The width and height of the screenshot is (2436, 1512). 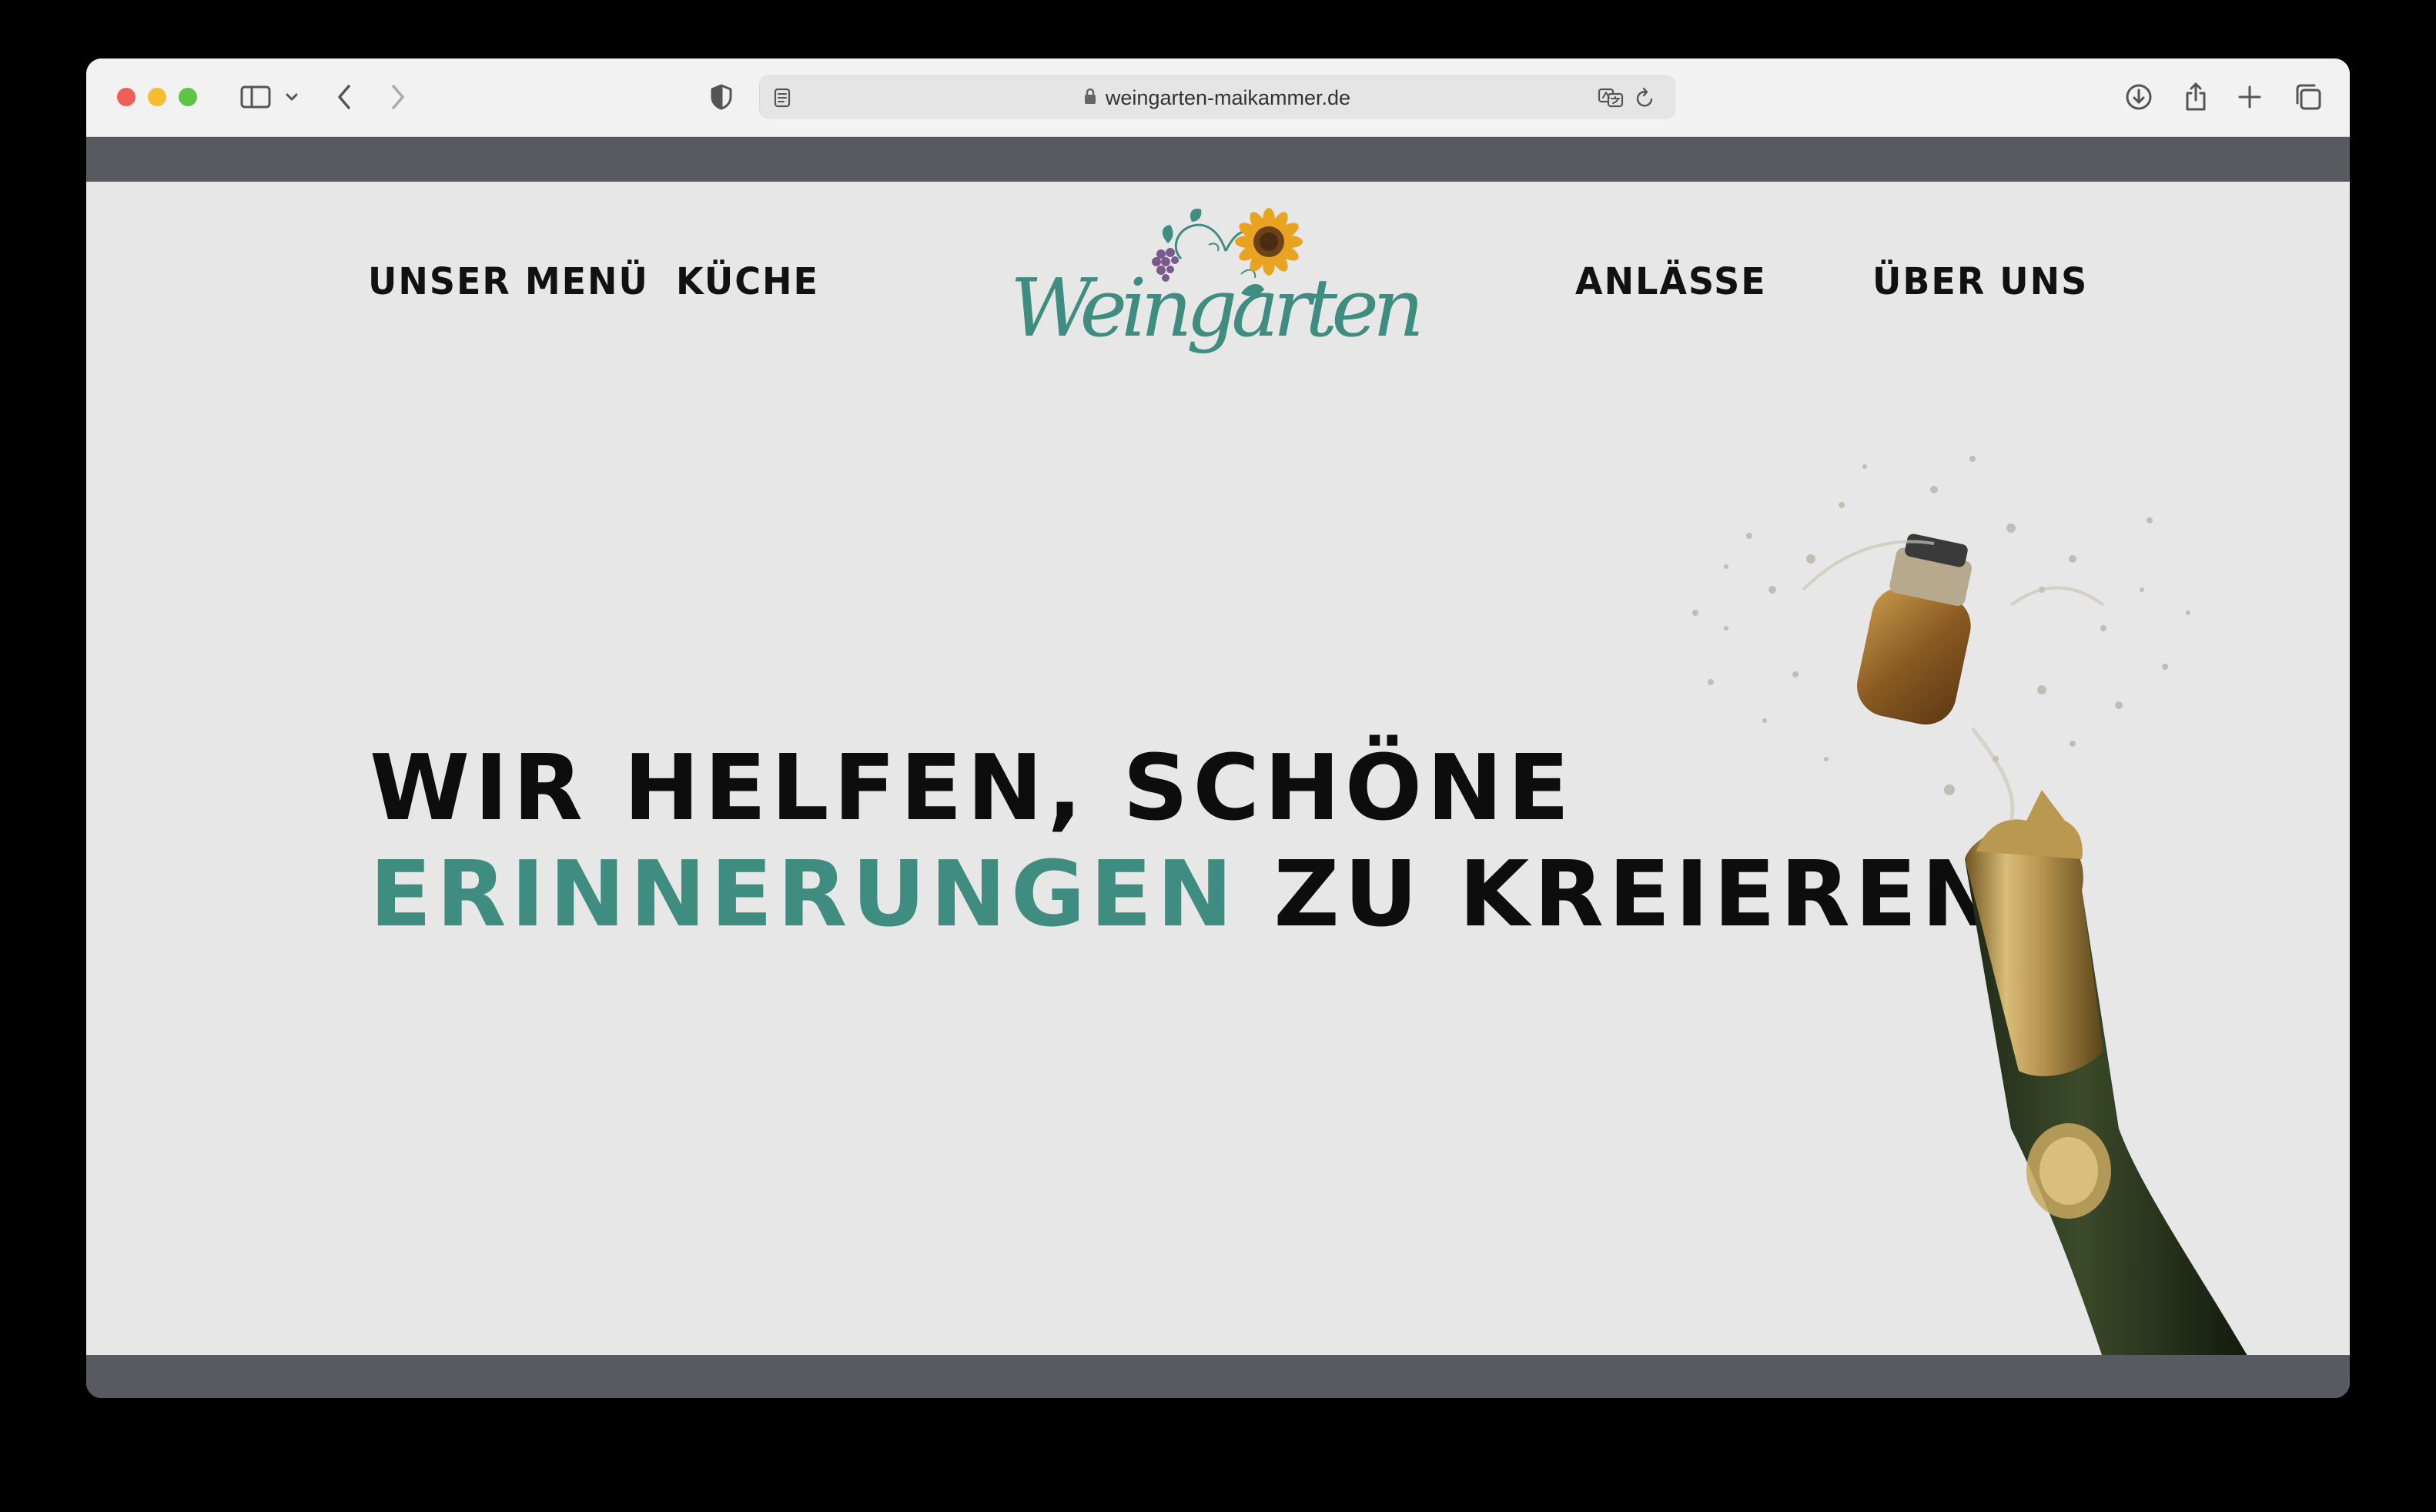 What do you see at coordinates (157, 97) in the screenshot?
I see `minimize-window-button` at bounding box center [157, 97].